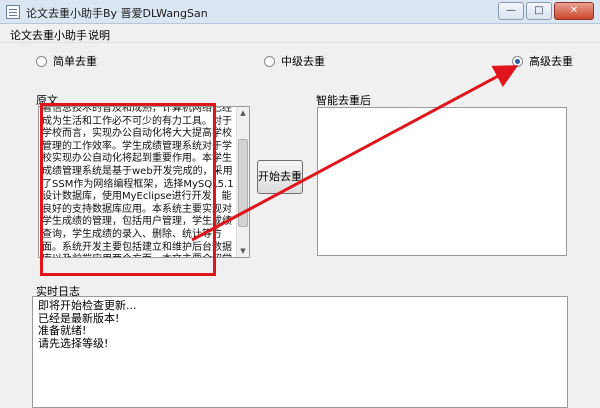  I want to click on radio-advanced-dot, so click(517, 61).